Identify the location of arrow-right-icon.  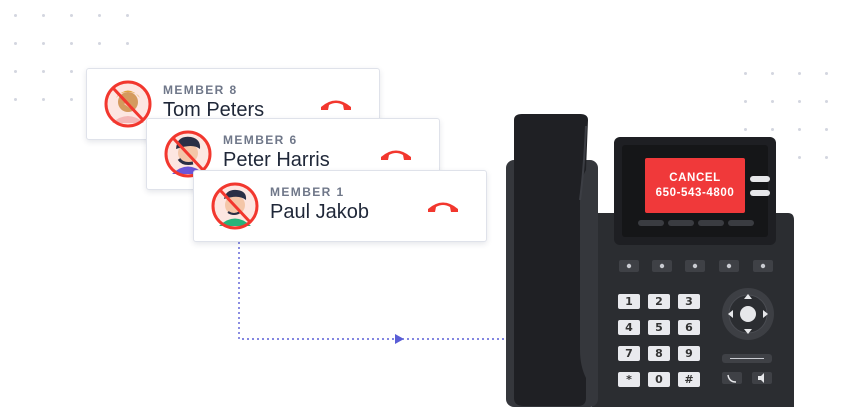
(399, 339).